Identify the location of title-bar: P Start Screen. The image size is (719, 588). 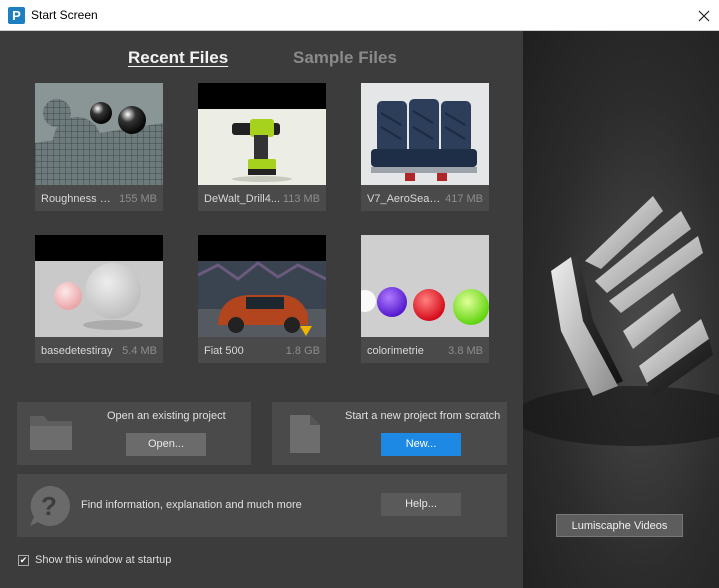
(359, 15).